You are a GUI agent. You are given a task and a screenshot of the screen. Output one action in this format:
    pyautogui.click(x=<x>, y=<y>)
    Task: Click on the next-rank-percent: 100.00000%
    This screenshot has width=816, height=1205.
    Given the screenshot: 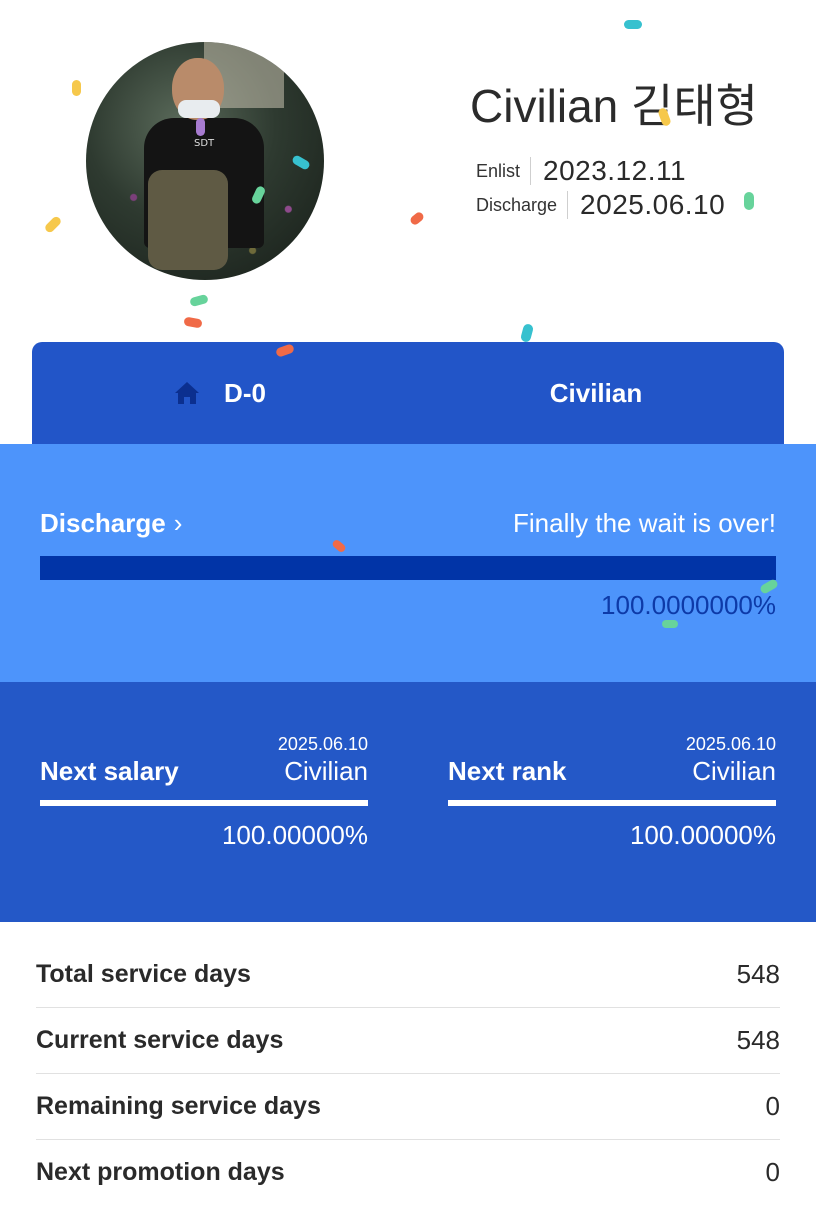 What is the action you would take?
    pyautogui.click(x=702, y=835)
    